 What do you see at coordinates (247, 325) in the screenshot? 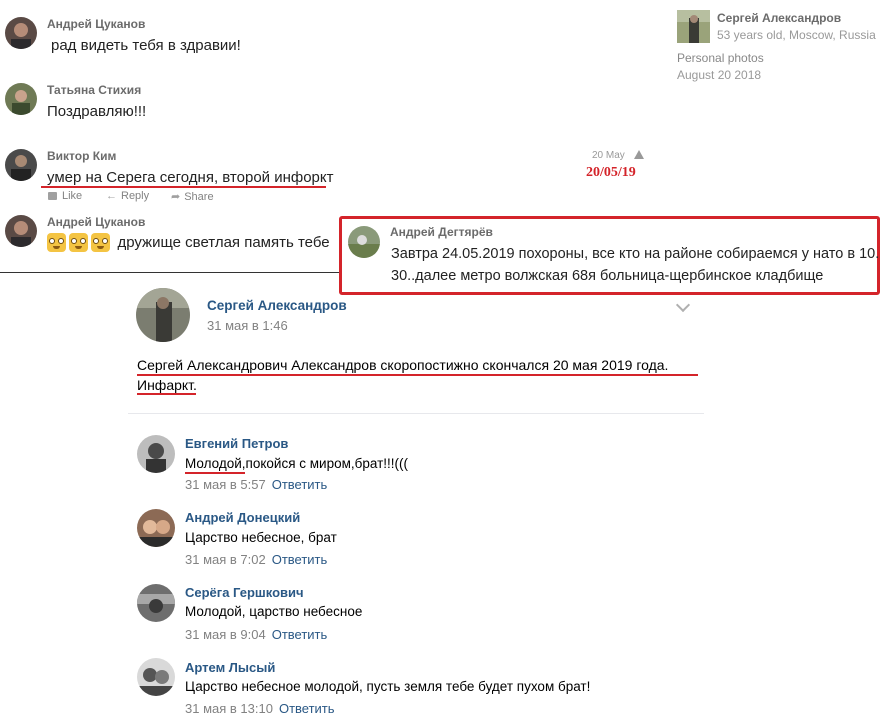
I see `post-date: 31 мая в 1:46` at bounding box center [247, 325].